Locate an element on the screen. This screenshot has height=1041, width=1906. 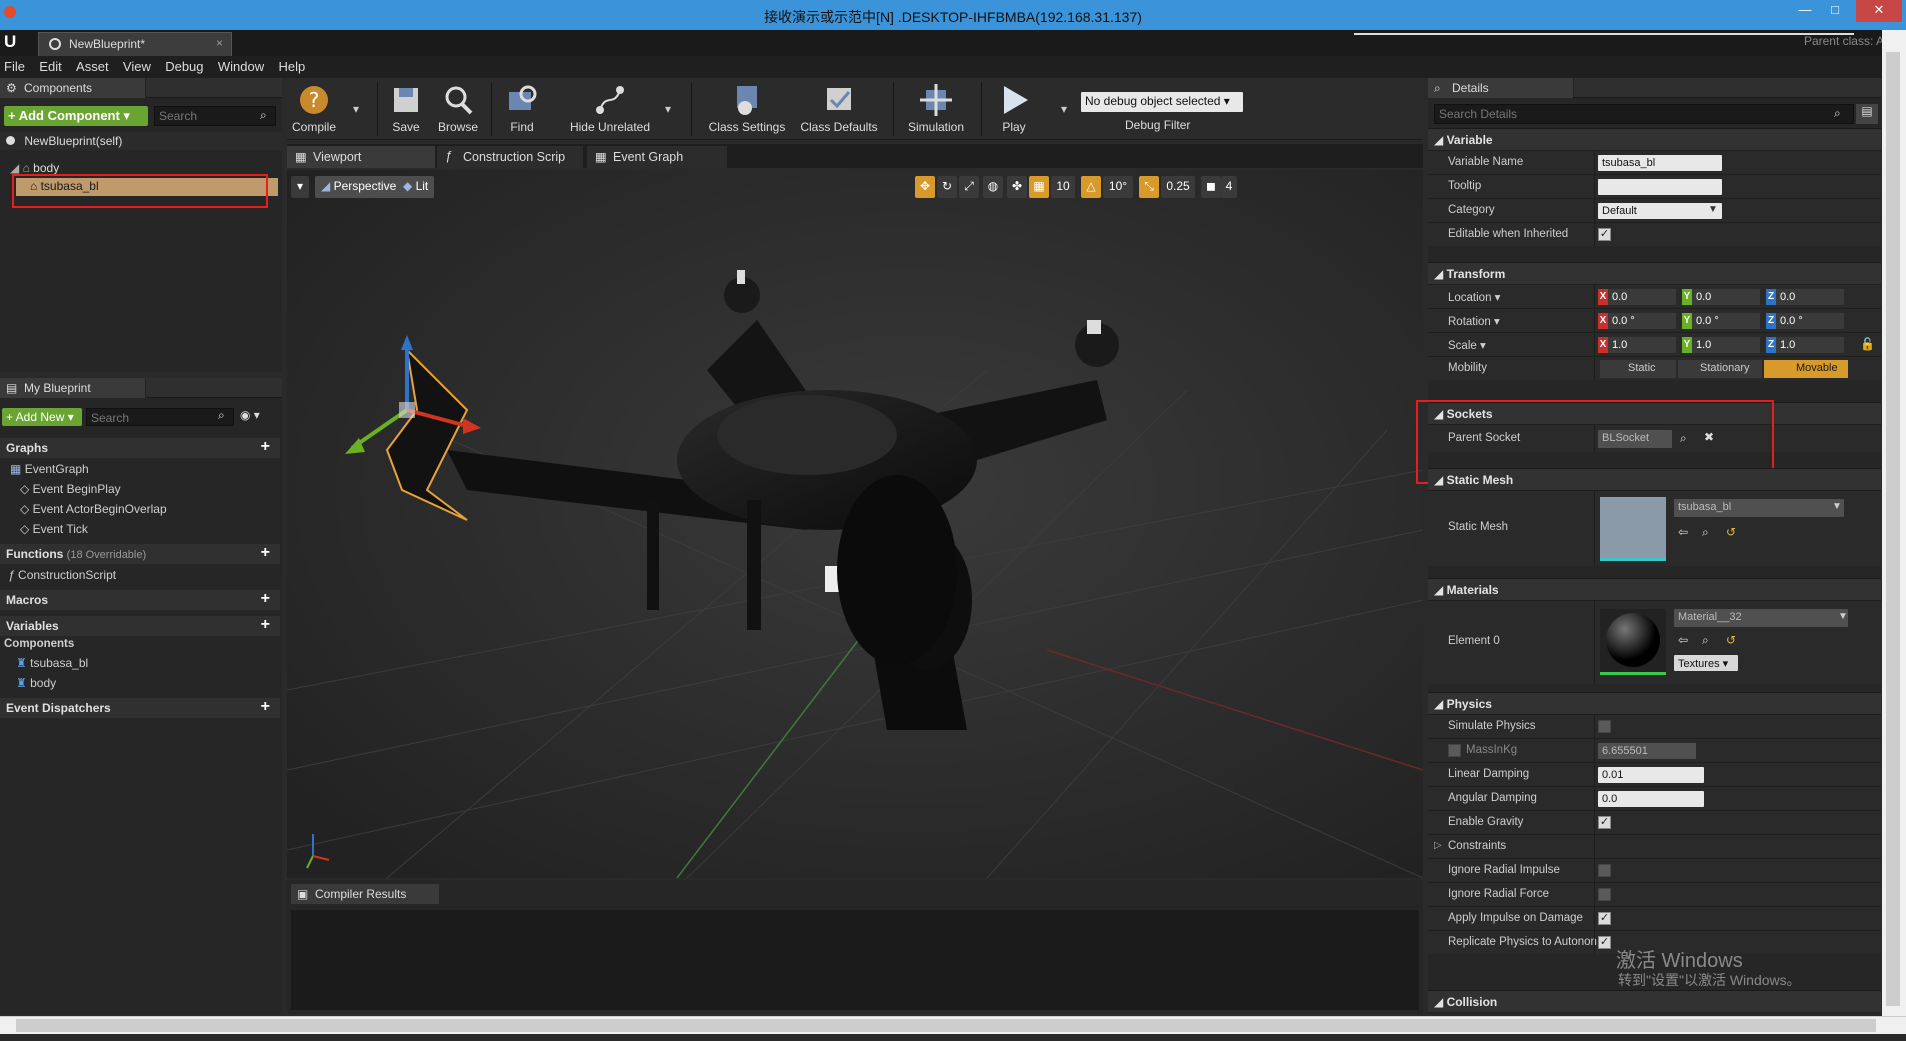
linear-damping-field: 0.01 is located at coordinates (1651, 775).